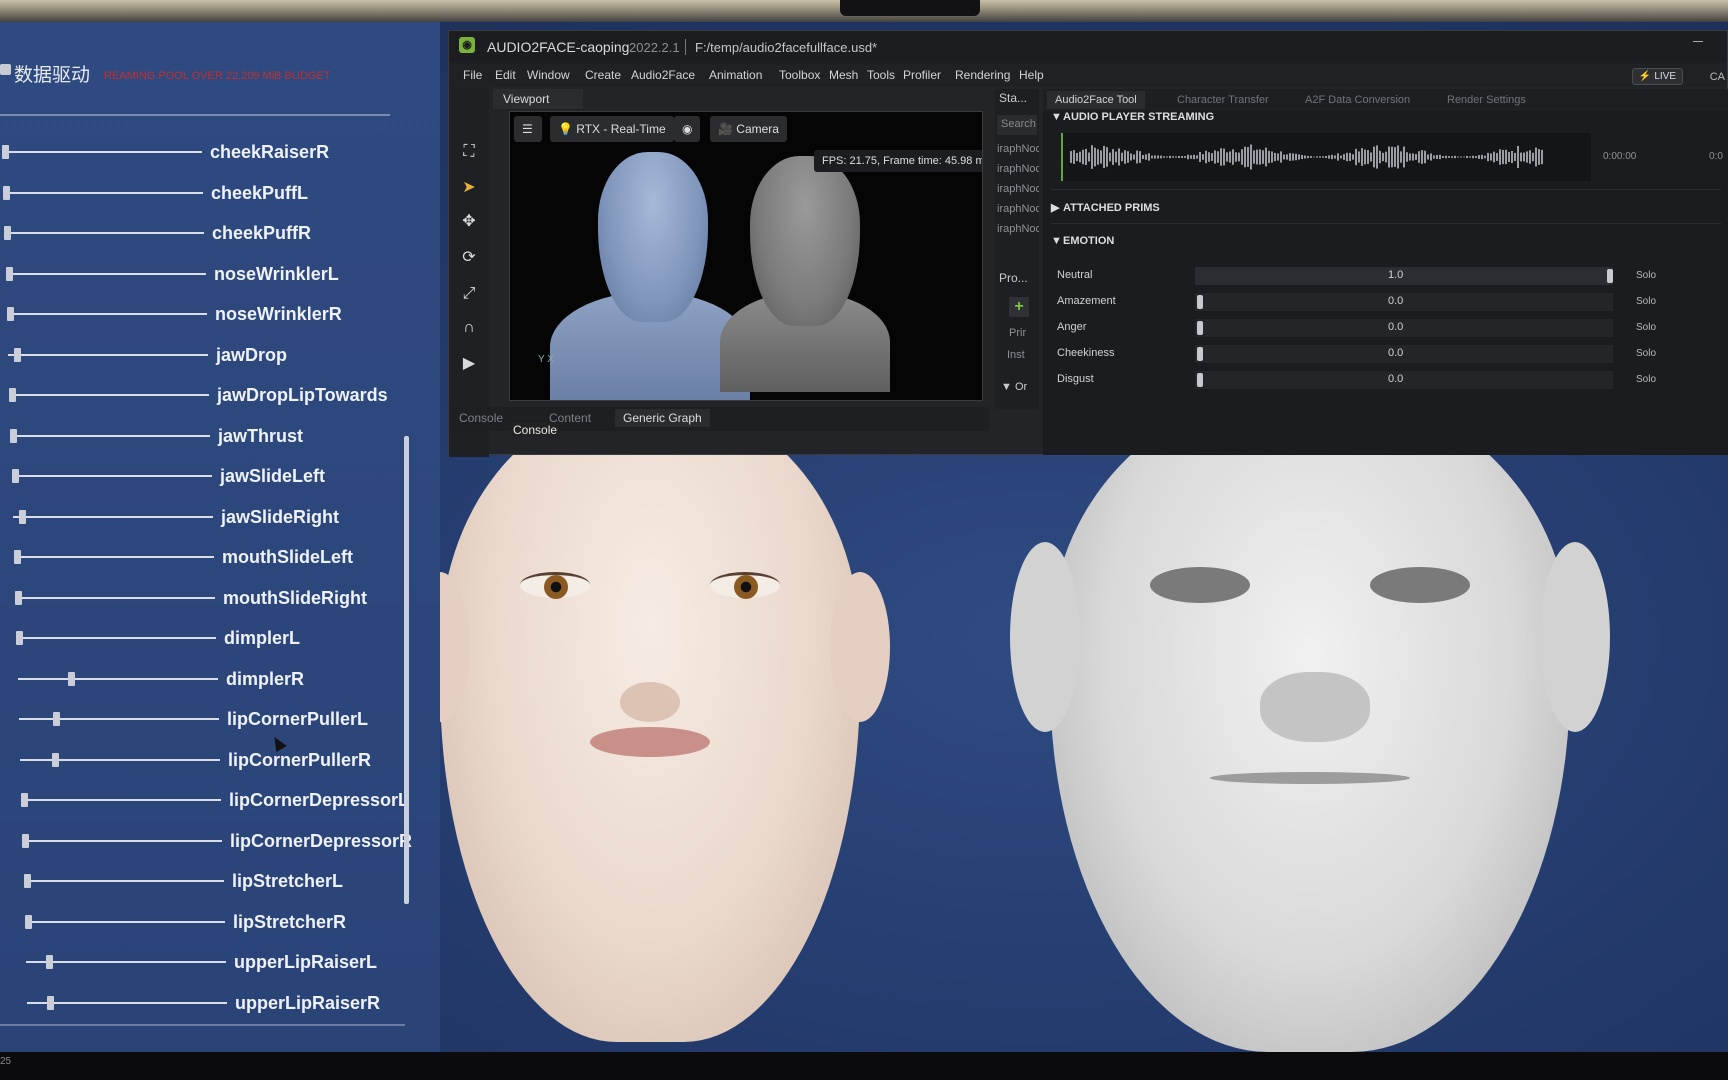 Image resolution: width=1728 pixels, height=1080 pixels. What do you see at coordinates (1717, 77) in the screenshot?
I see `camera-menu-label: CA` at bounding box center [1717, 77].